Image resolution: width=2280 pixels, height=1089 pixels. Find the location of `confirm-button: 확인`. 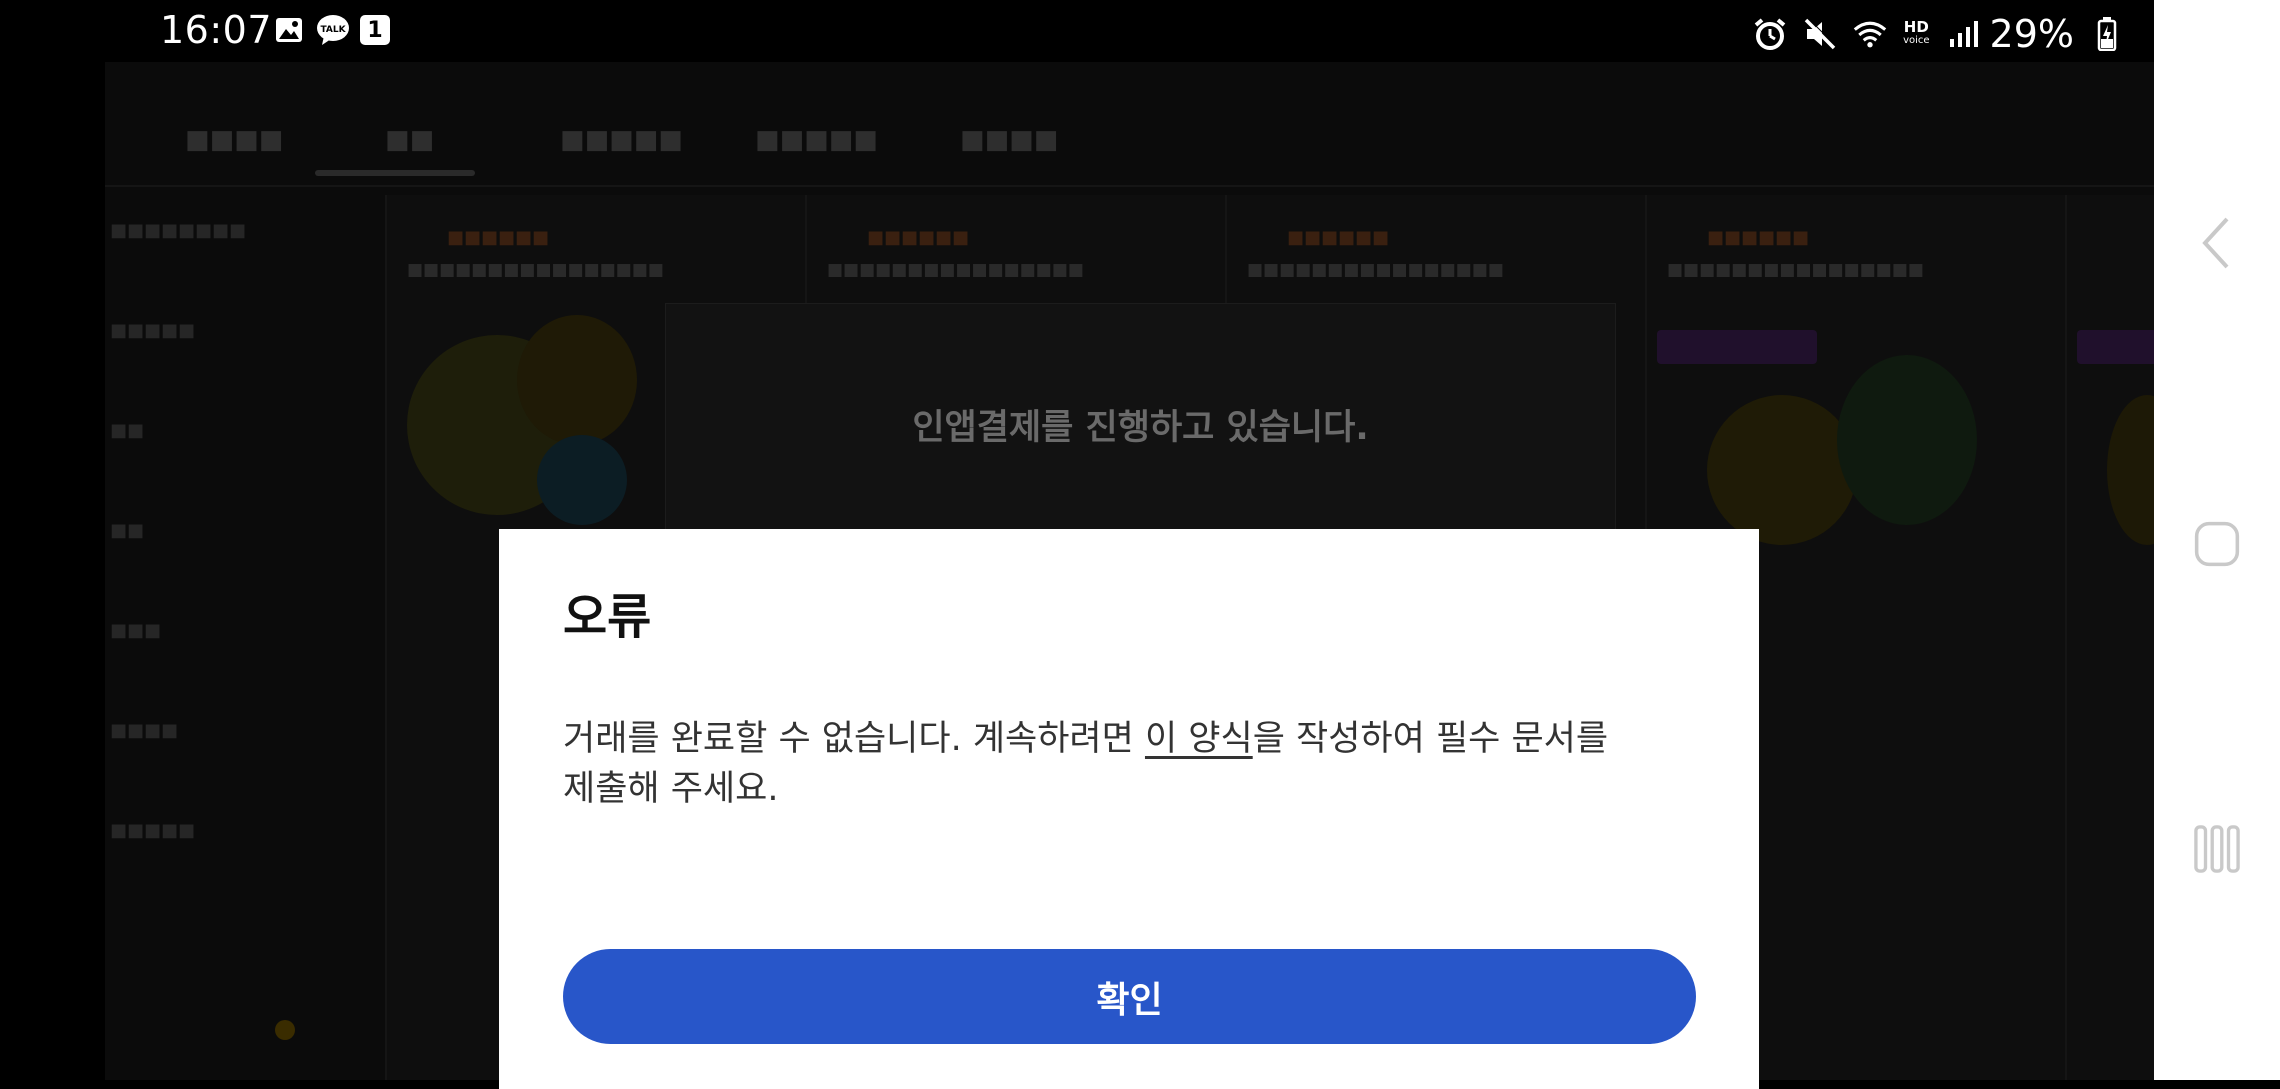

confirm-button: 확인 is located at coordinates (1129, 996).